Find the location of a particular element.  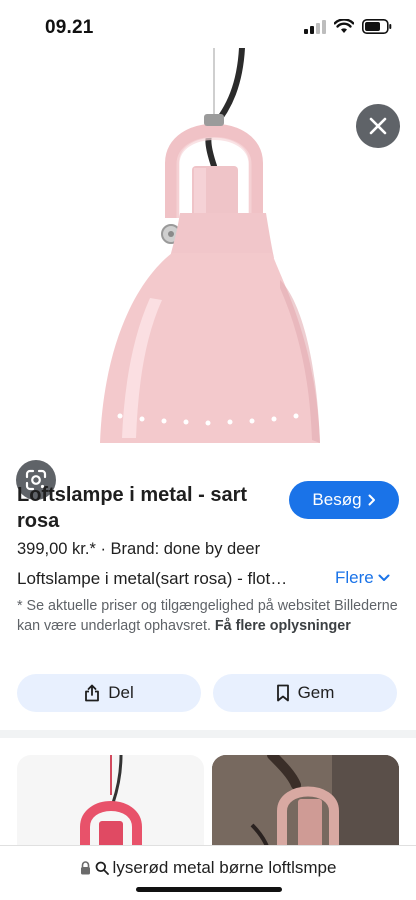

address-line: lyserød metal børne loftlsmpe is located at coordinates (208, 868).